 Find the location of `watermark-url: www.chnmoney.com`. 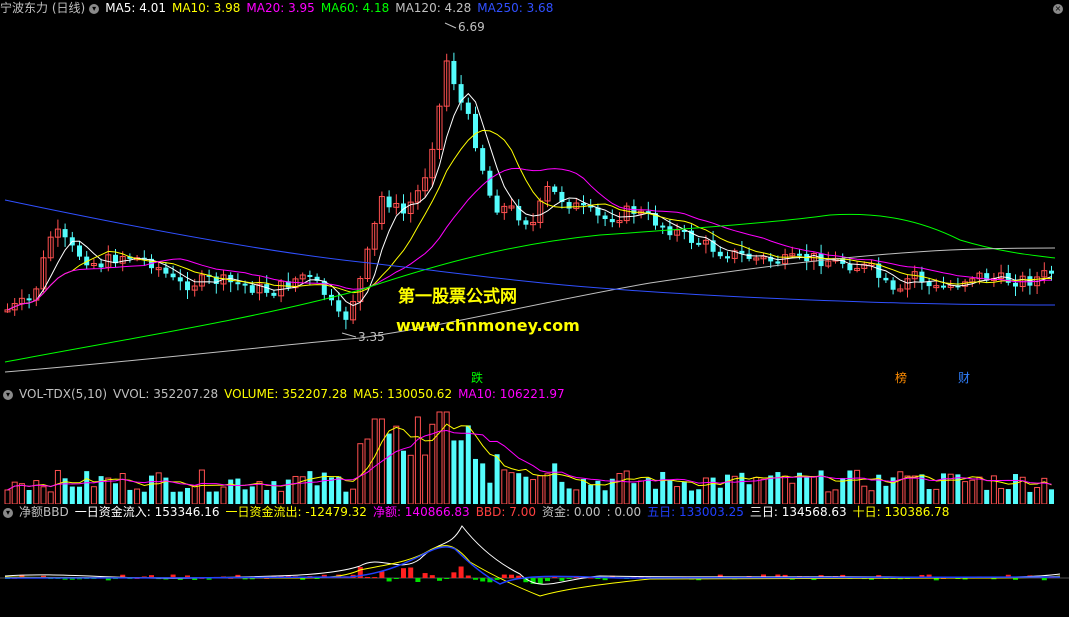

watermark-url: www.chnmoney.com is located at coordinates (488, 325).